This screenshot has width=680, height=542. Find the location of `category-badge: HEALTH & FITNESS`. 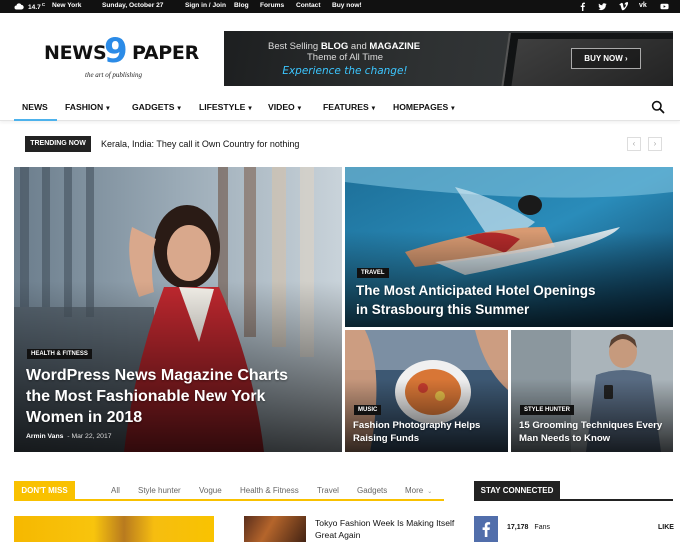

category-badge: HEALTH & FITNESS is located at coordinates (59, 354).